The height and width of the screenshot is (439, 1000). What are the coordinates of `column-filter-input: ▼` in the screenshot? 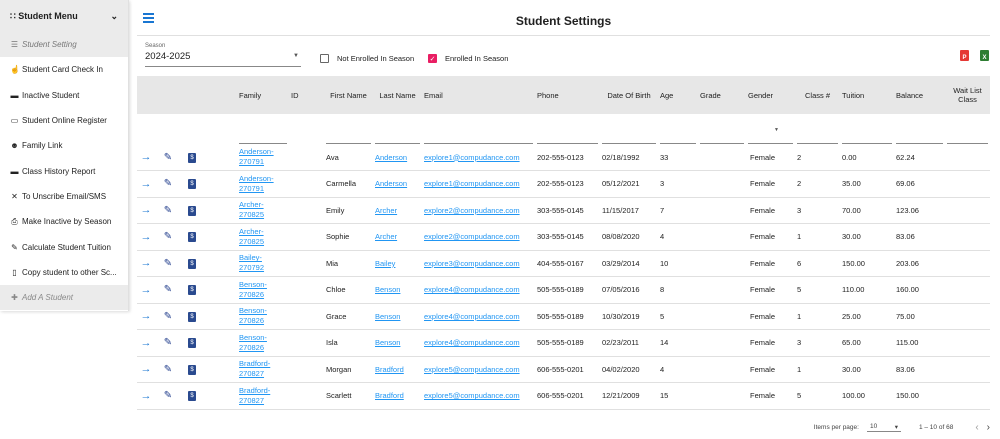 It's located at (770, 135).